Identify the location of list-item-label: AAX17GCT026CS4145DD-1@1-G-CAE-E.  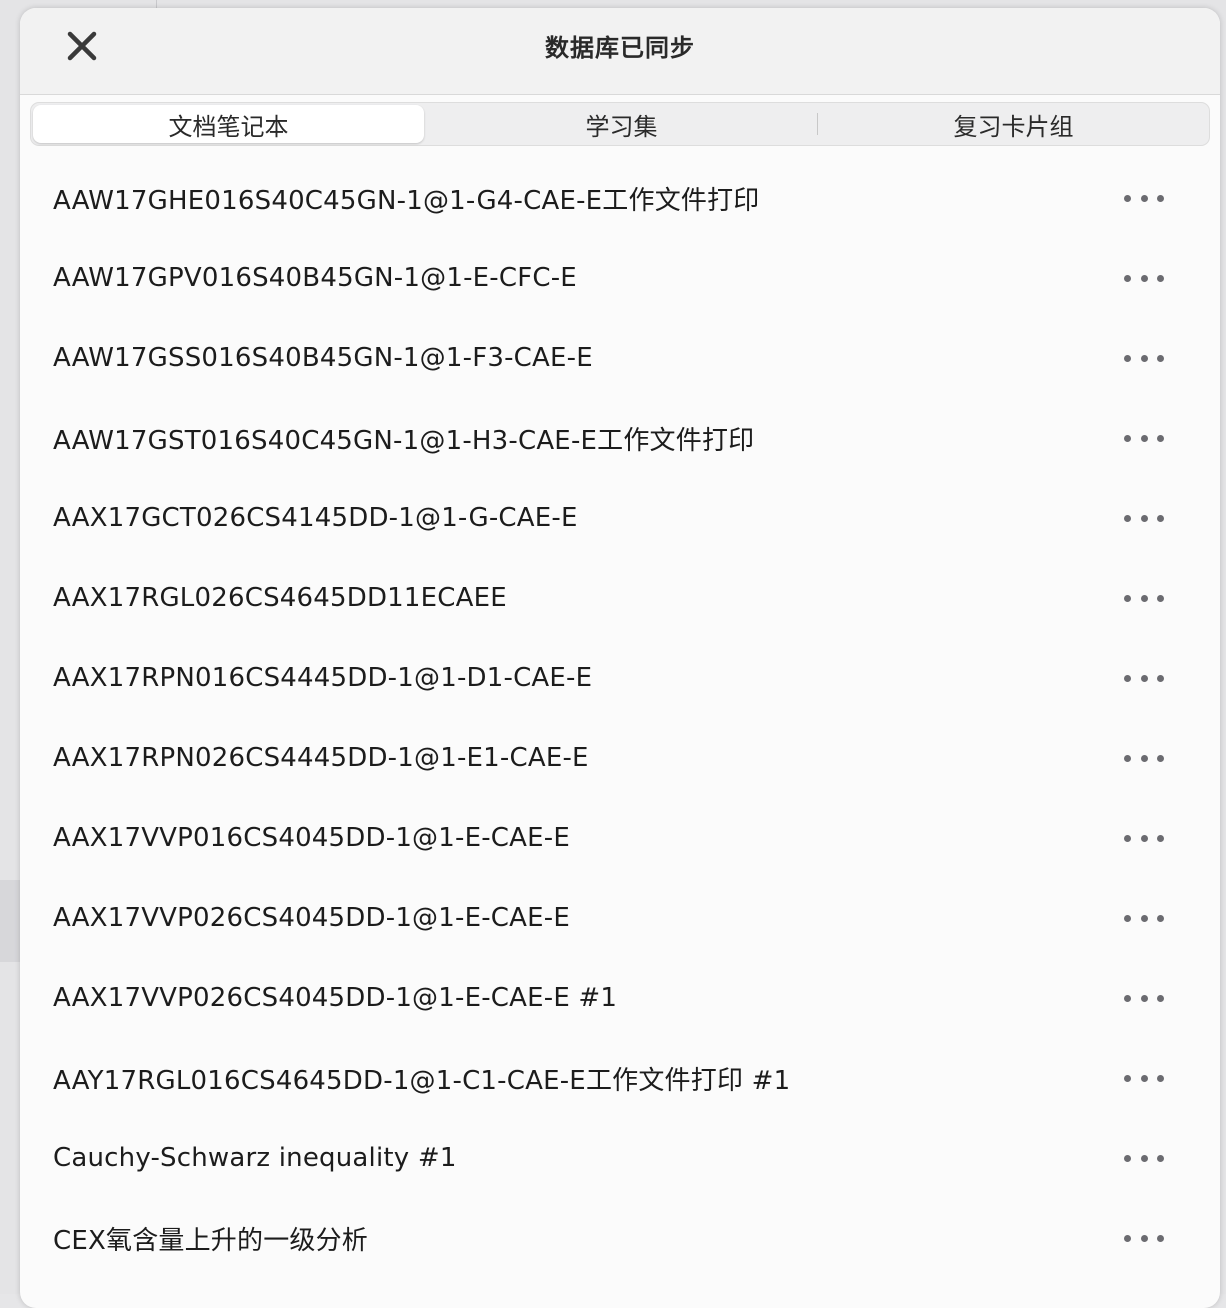
(315, 518).